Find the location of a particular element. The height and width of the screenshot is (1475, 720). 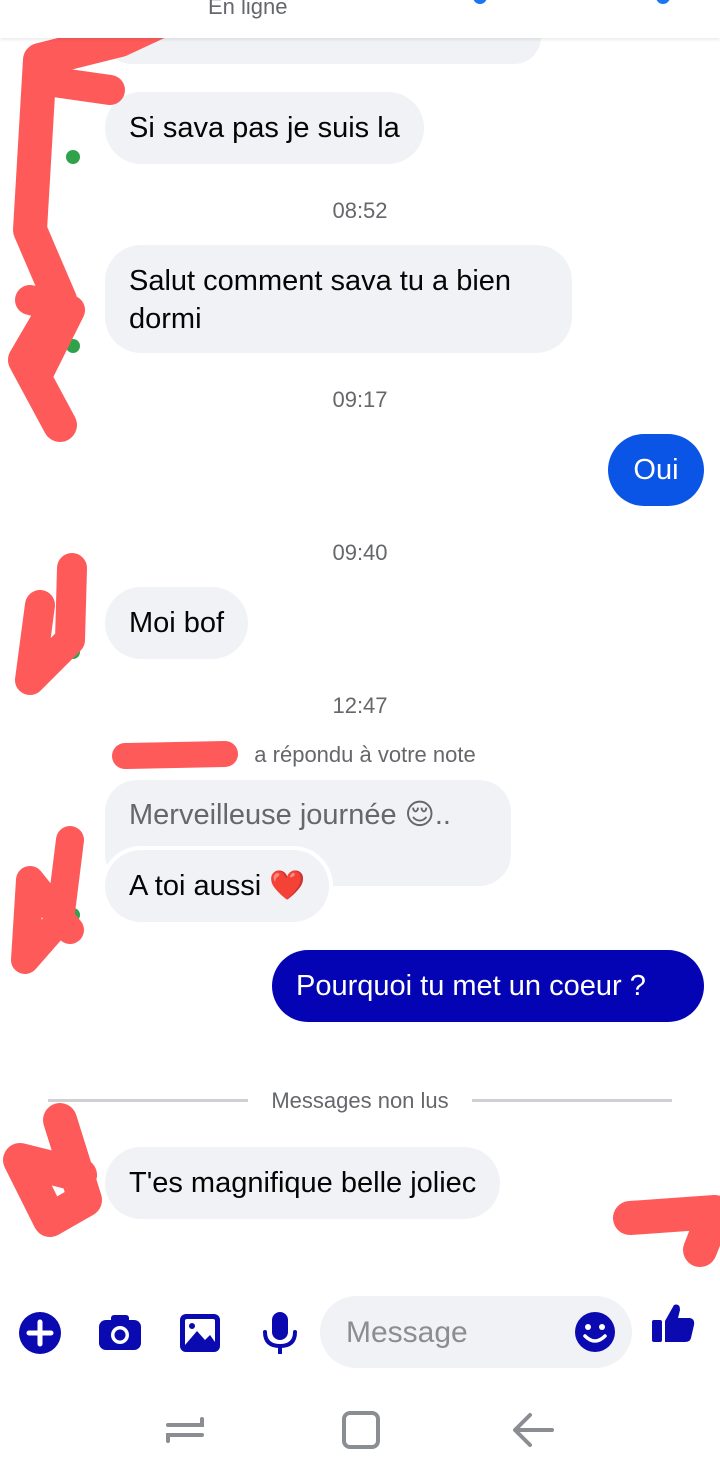

microphone-icon is located at coordinates (280, 1333).